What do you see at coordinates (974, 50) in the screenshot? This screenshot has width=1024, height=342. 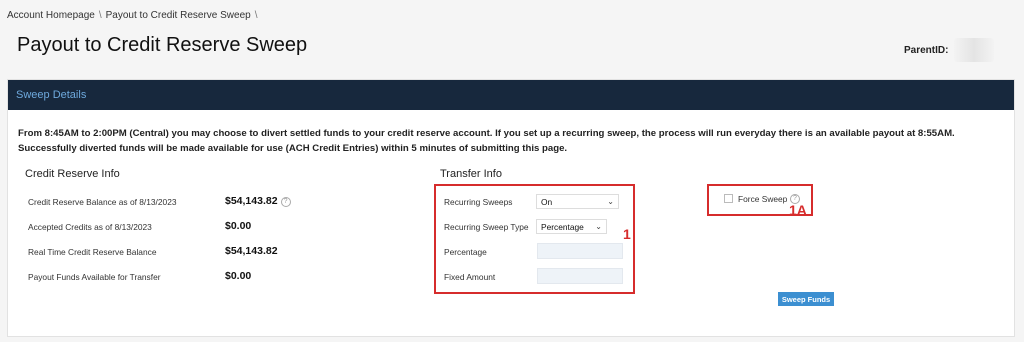 I see `parent-id-redacted-value` at bounding box center [974, 50].